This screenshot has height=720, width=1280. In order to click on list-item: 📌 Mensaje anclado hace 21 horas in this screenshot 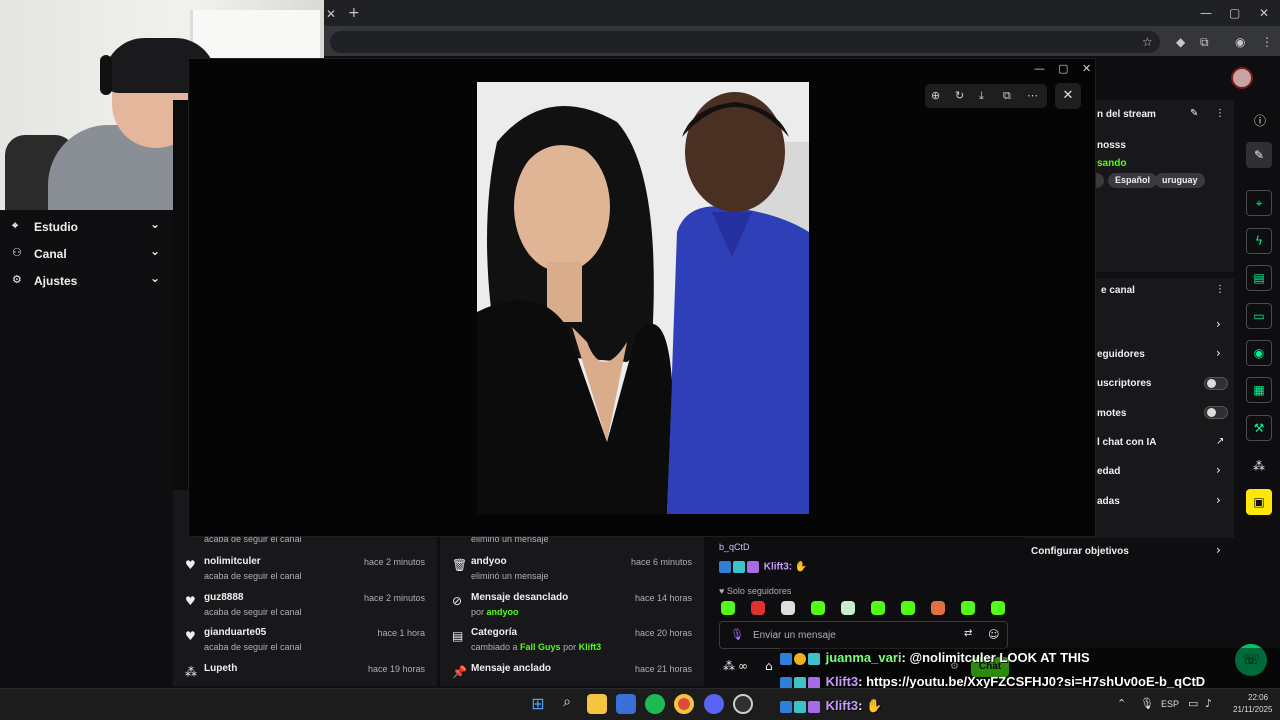, I will do `click(572, 671)`.